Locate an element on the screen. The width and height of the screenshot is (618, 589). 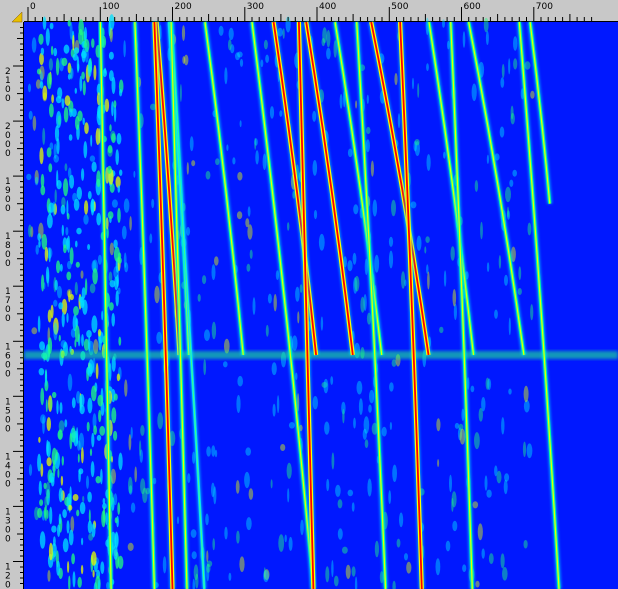
x-tick-label: 700 is located at coordinates (544, 7).